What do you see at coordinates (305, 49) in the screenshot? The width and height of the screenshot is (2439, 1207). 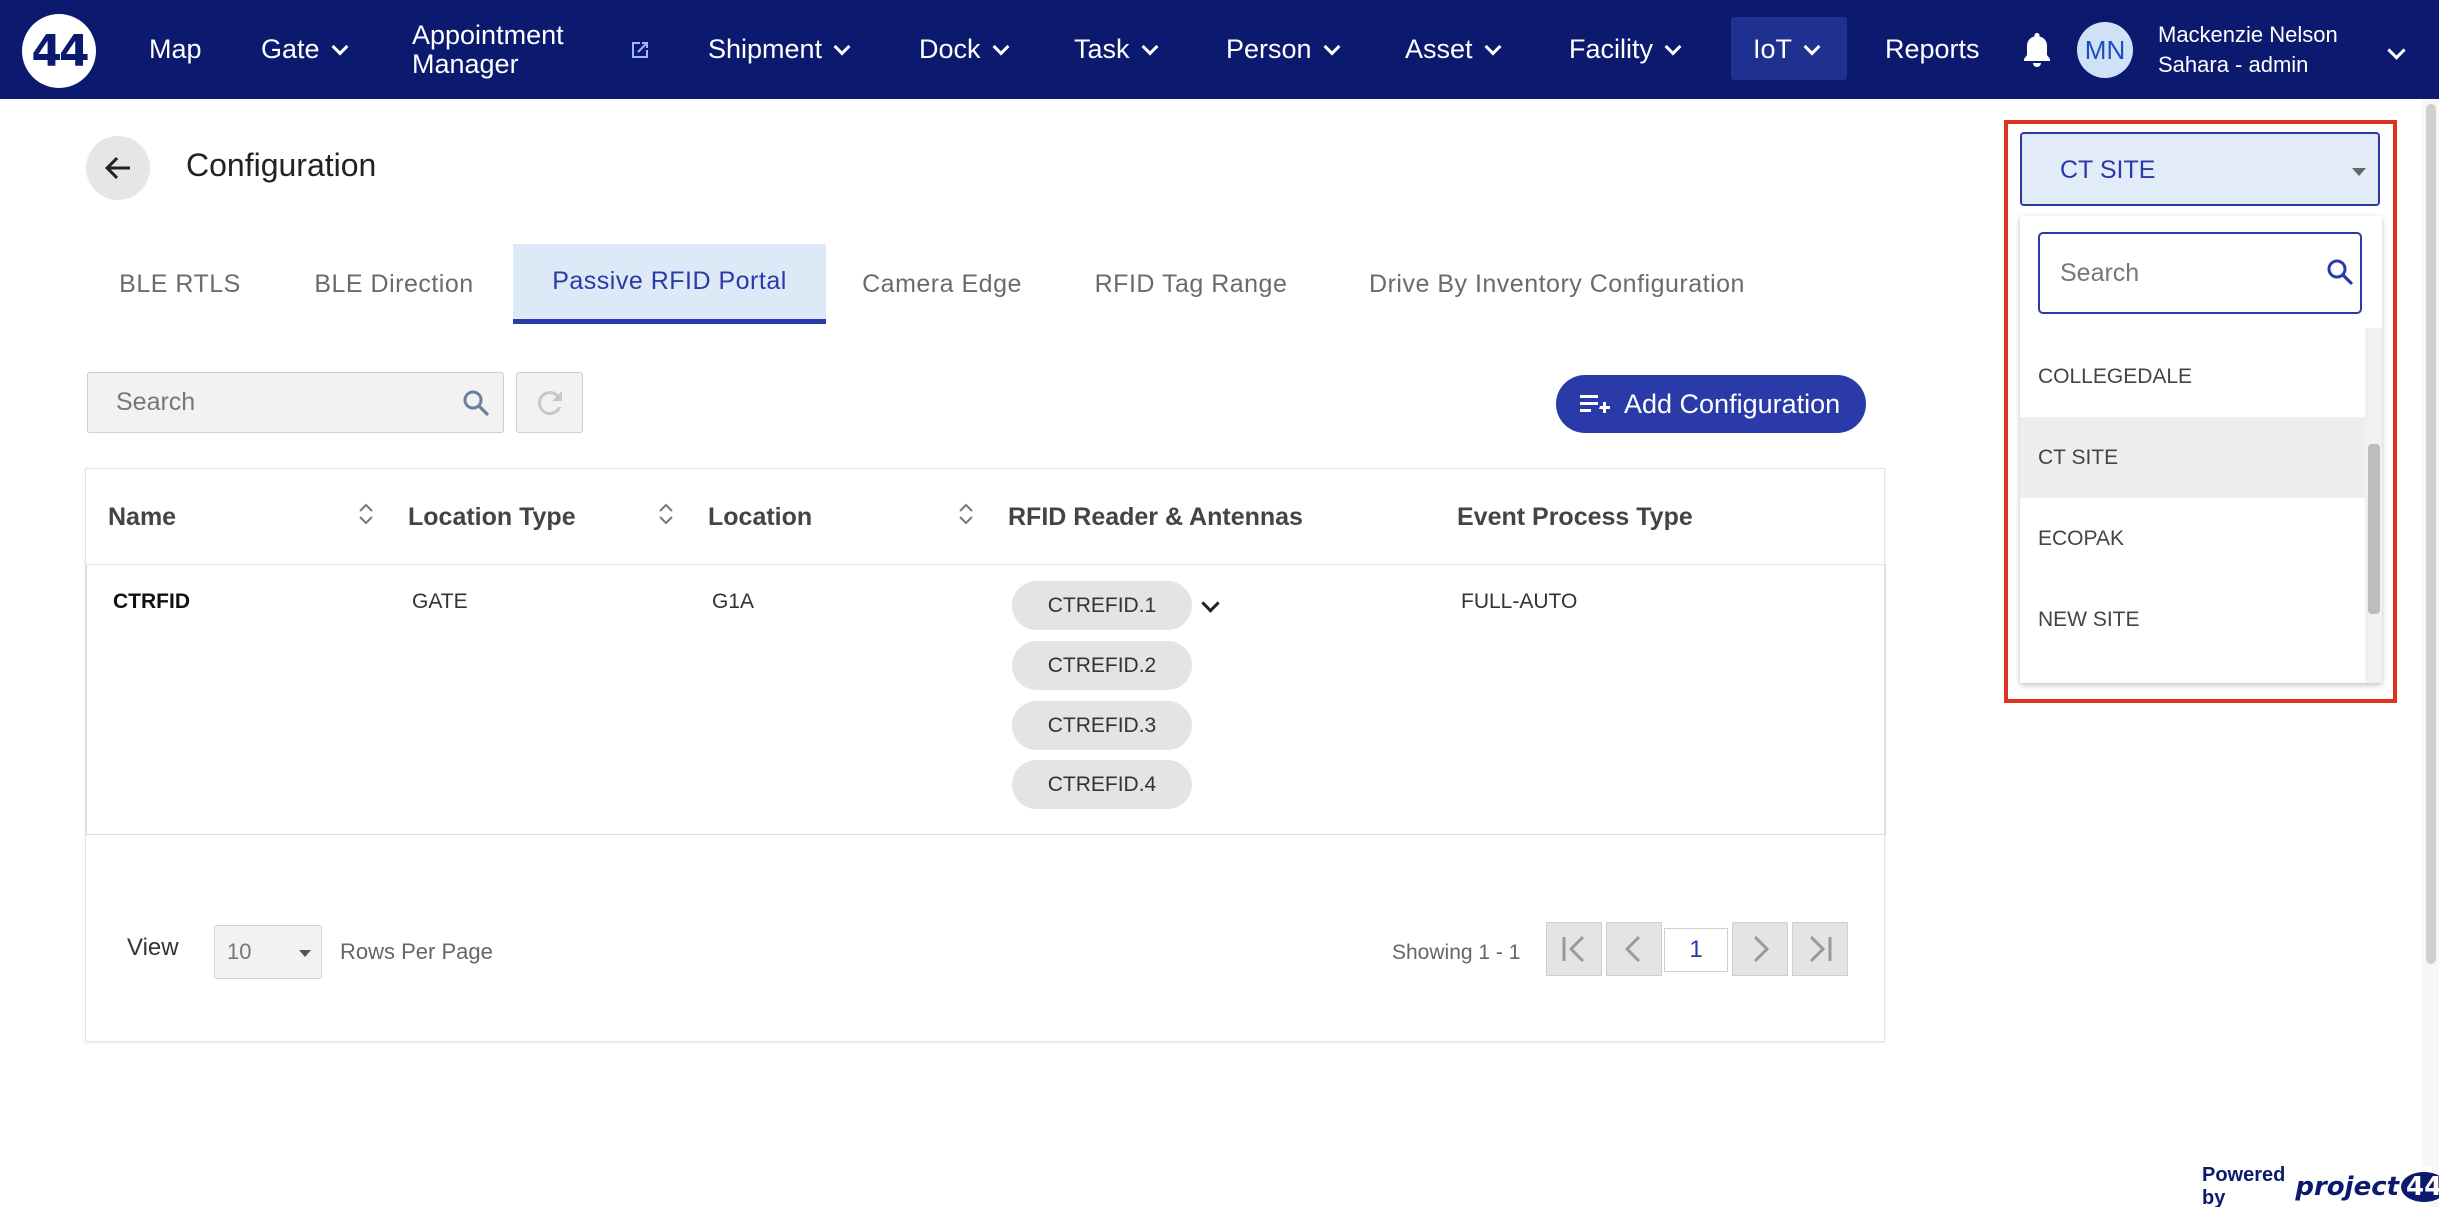 I see `nav-gate: Gate` at bounding box center [305, 49].